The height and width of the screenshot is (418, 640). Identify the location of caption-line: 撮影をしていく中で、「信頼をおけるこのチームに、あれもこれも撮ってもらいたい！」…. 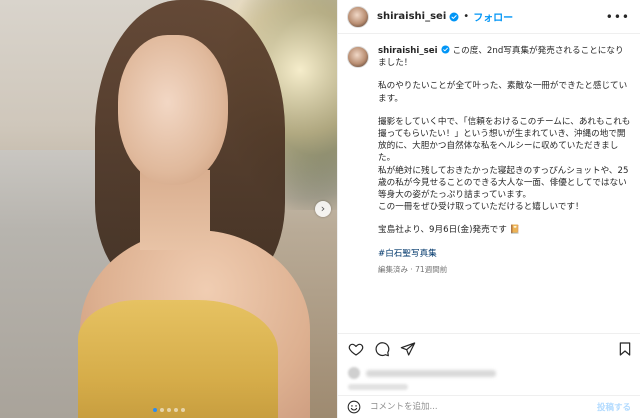
(504, 140).